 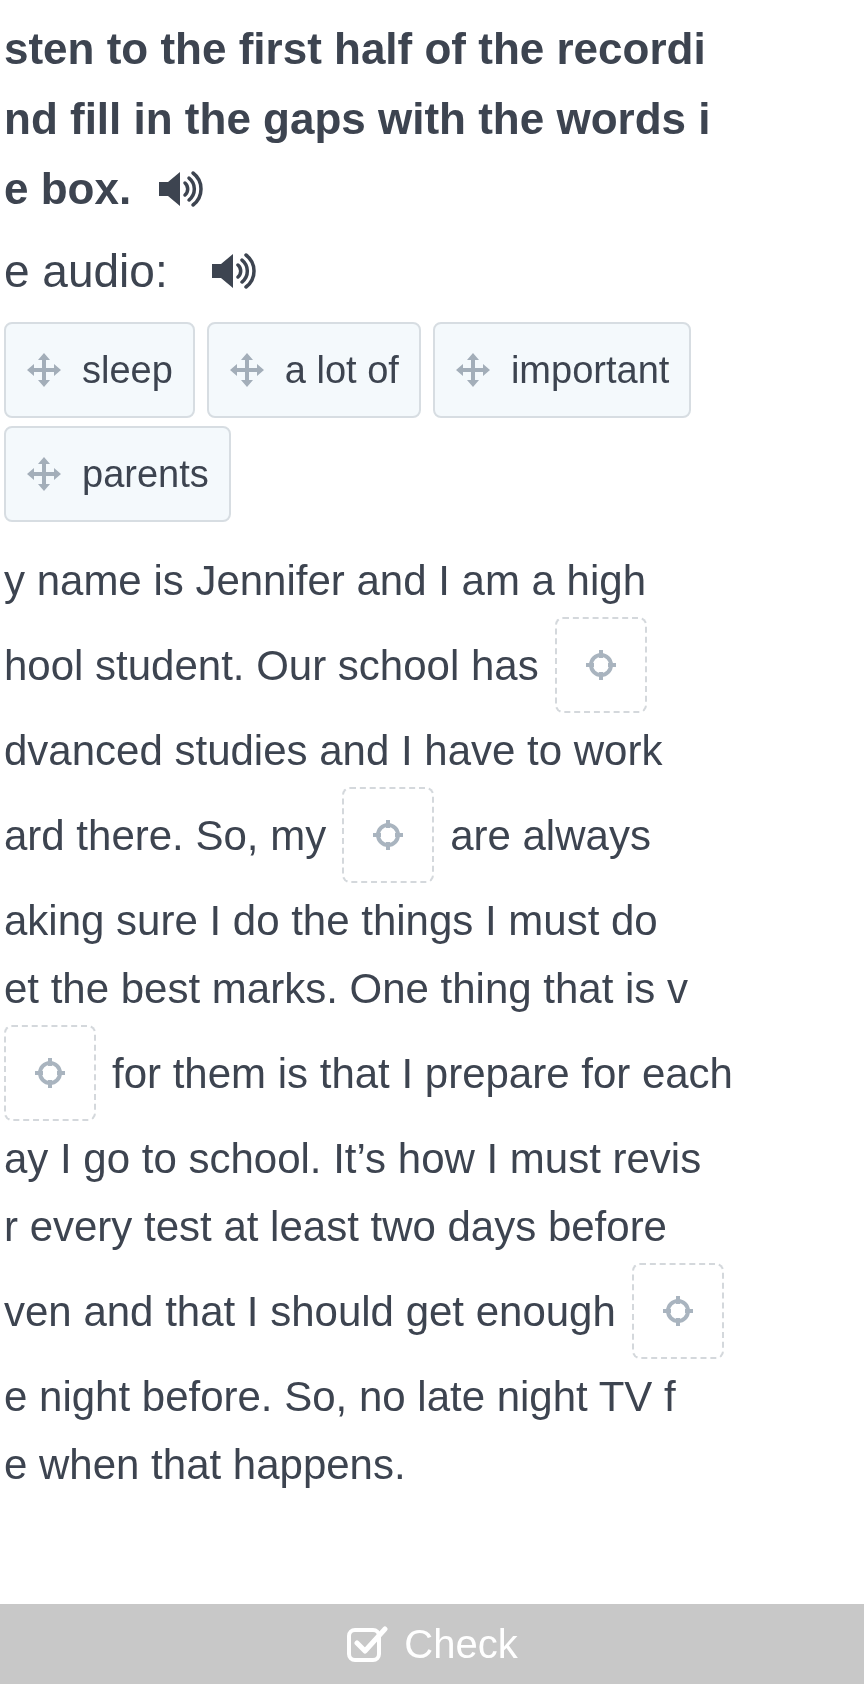 What do you see at coordinates (422, 1073) in the screenshot?
I see `passage-text: for them is that I prepare for each` at bounding box center [422, 1073].